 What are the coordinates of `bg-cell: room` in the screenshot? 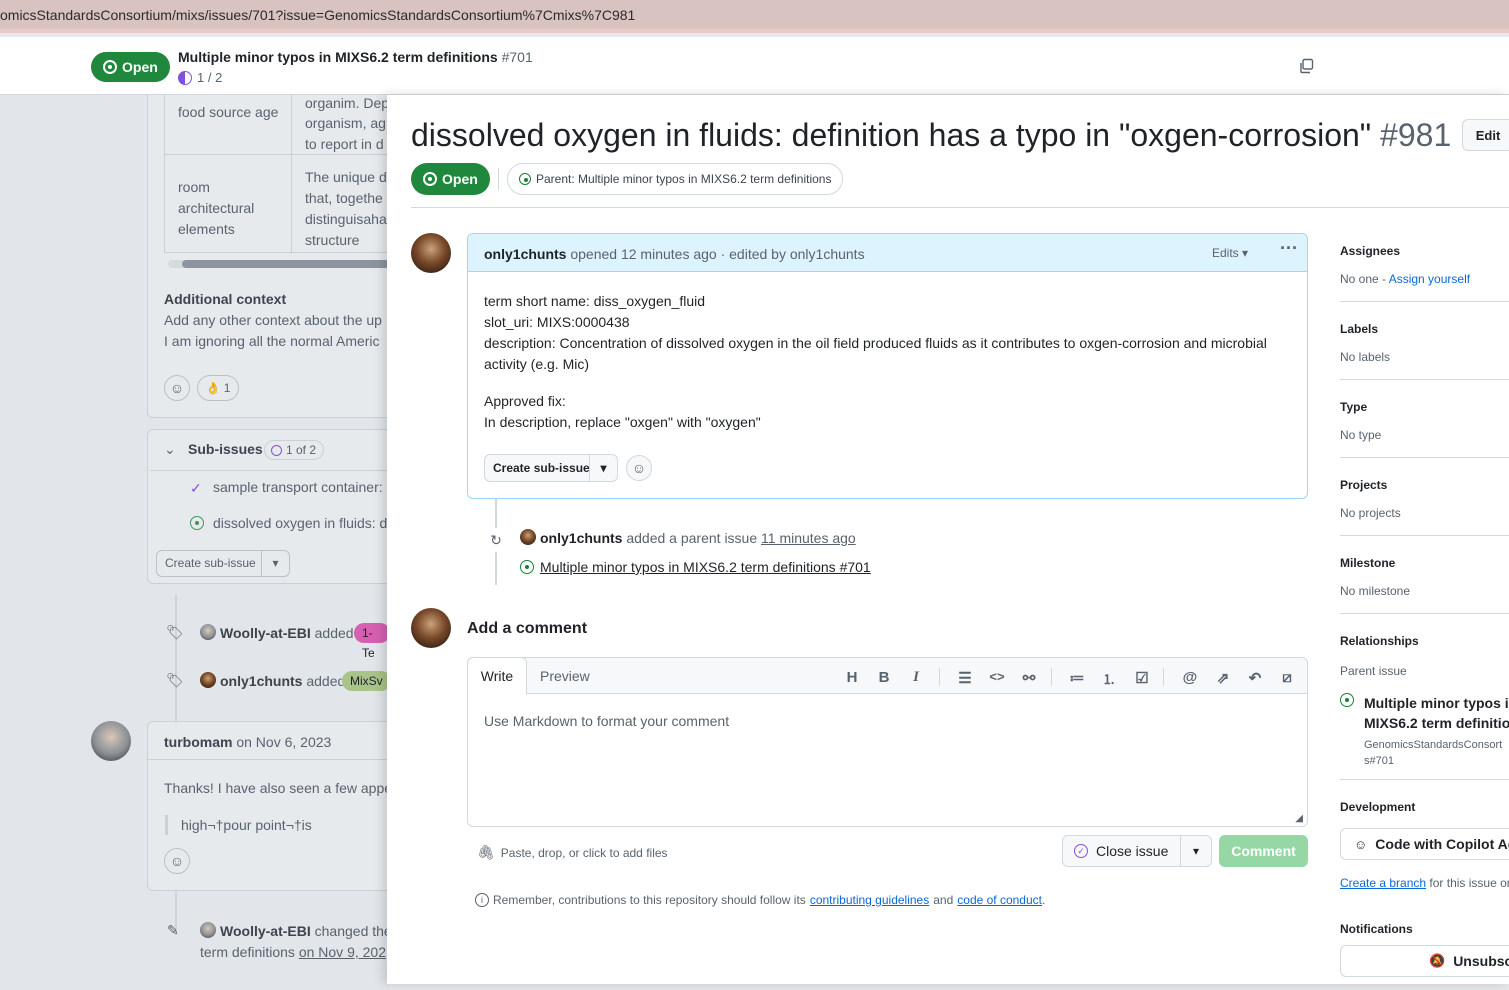 It's located at (194, 187).